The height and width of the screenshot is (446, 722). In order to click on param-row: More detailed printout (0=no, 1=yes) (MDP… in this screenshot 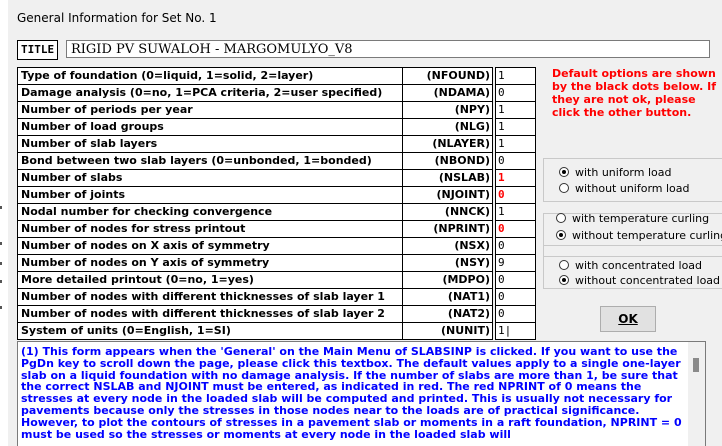, I will do `click(276, 280)`.